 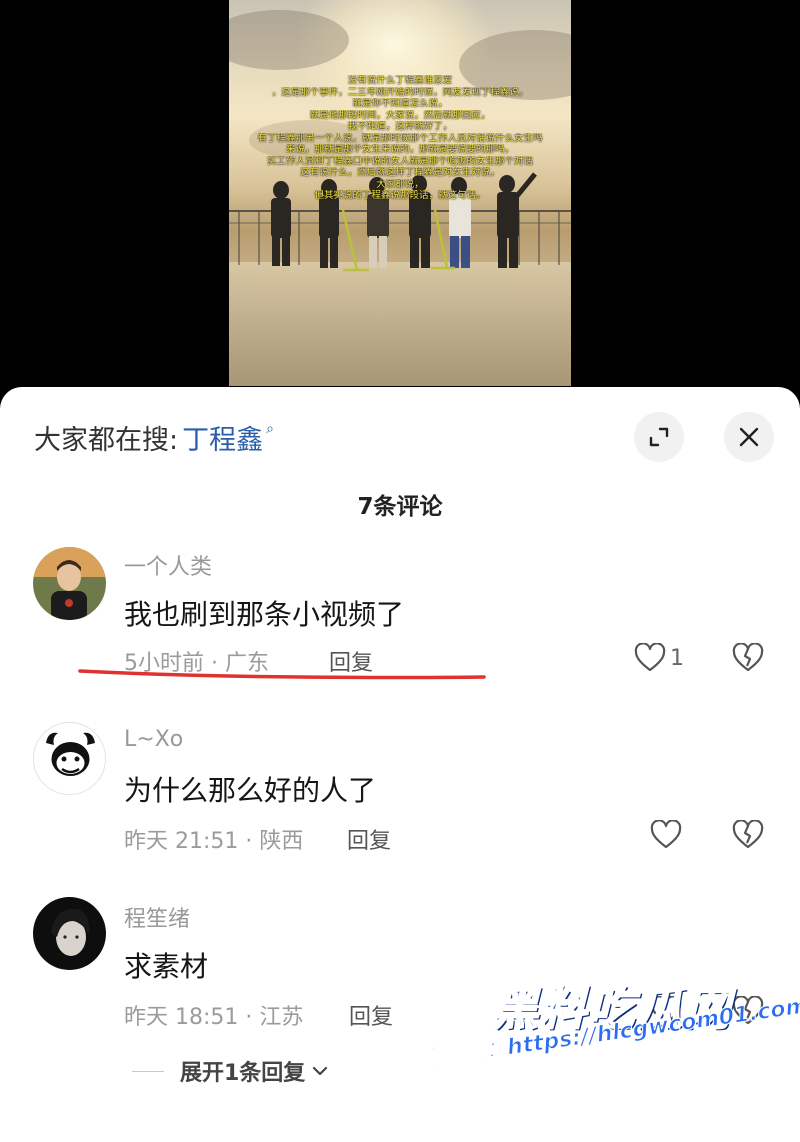 What do you see at coordinates (250, 790) in the screenshot?
I see `comment-text: 为什么那么好的人了` at bounding box center [250, 790].